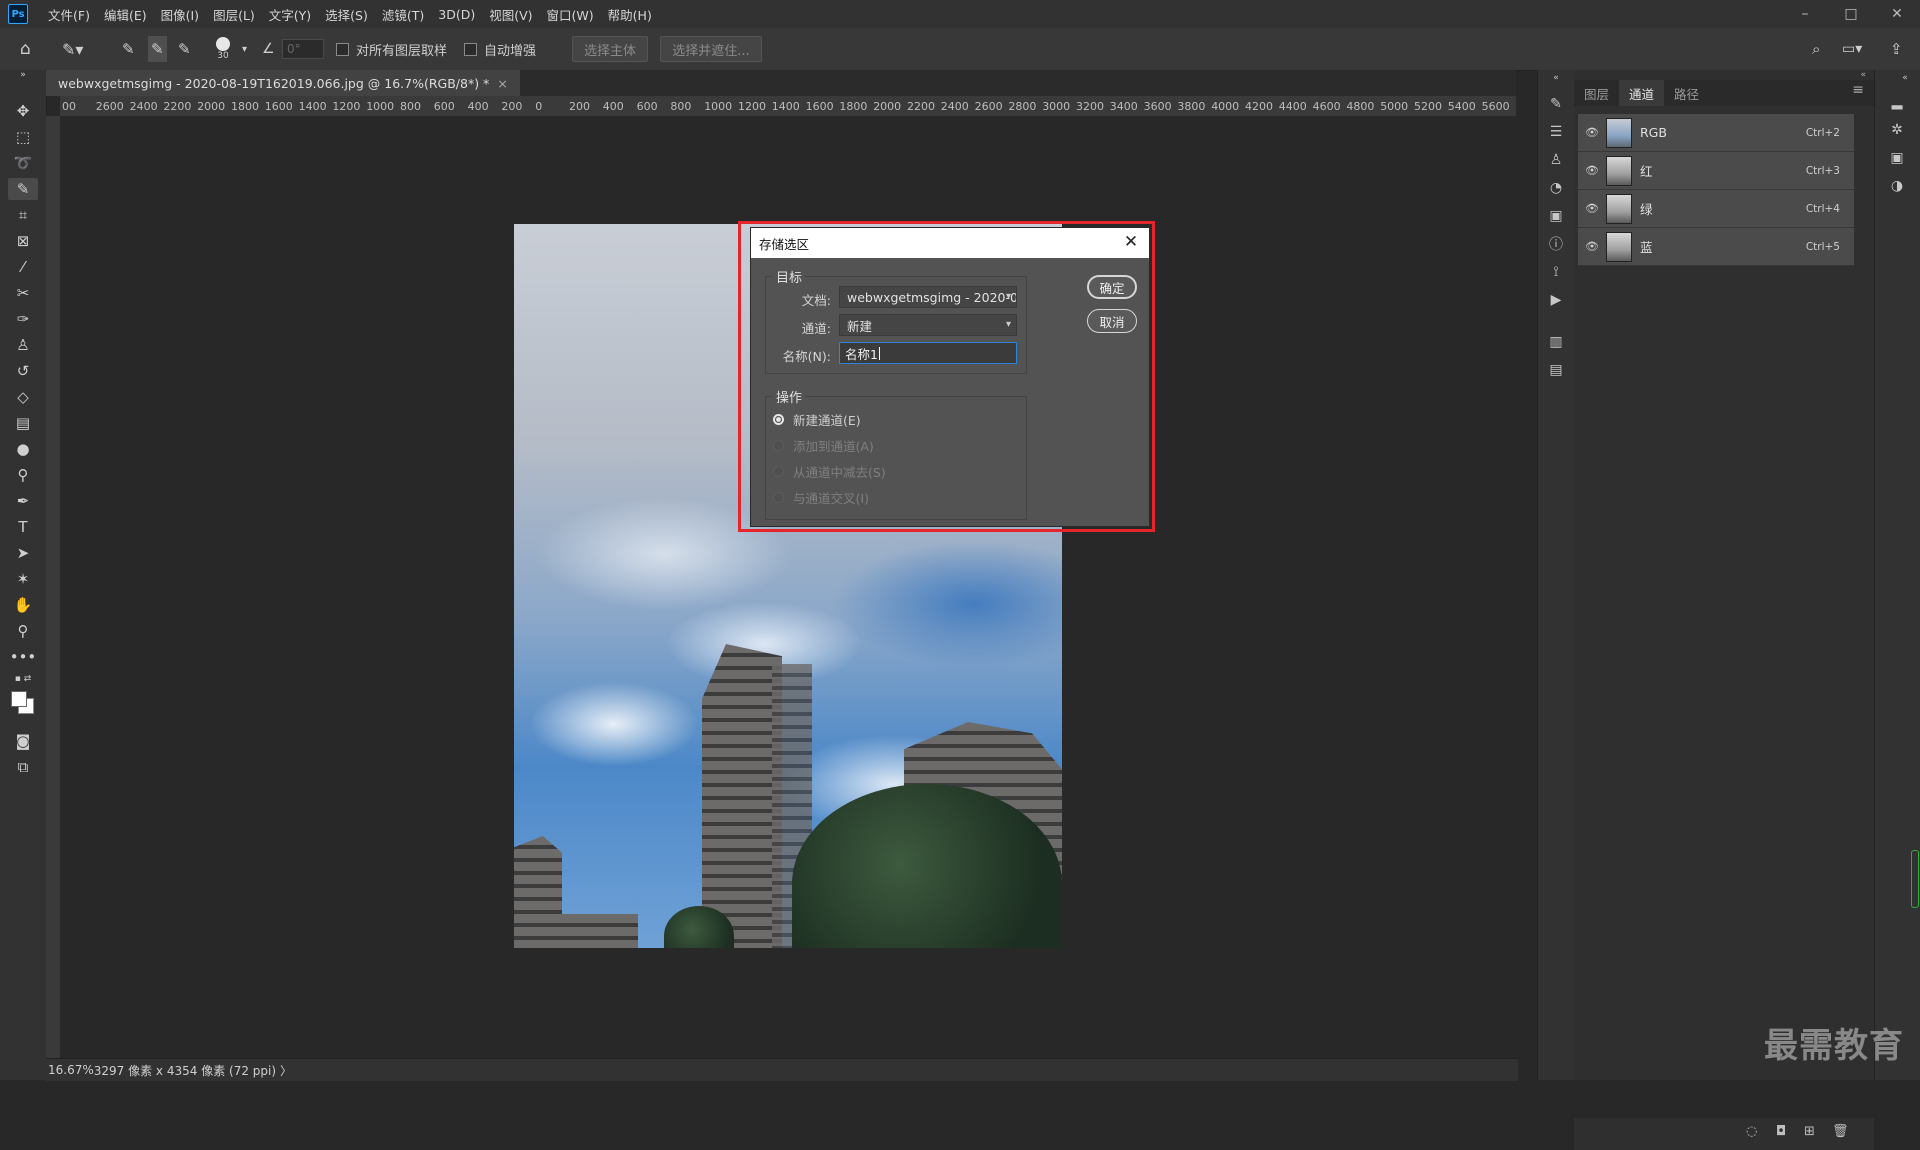 This screenshot has width=1920, height=1150. I want to click on select-subject-button: 选择主体, so click(610, 49).